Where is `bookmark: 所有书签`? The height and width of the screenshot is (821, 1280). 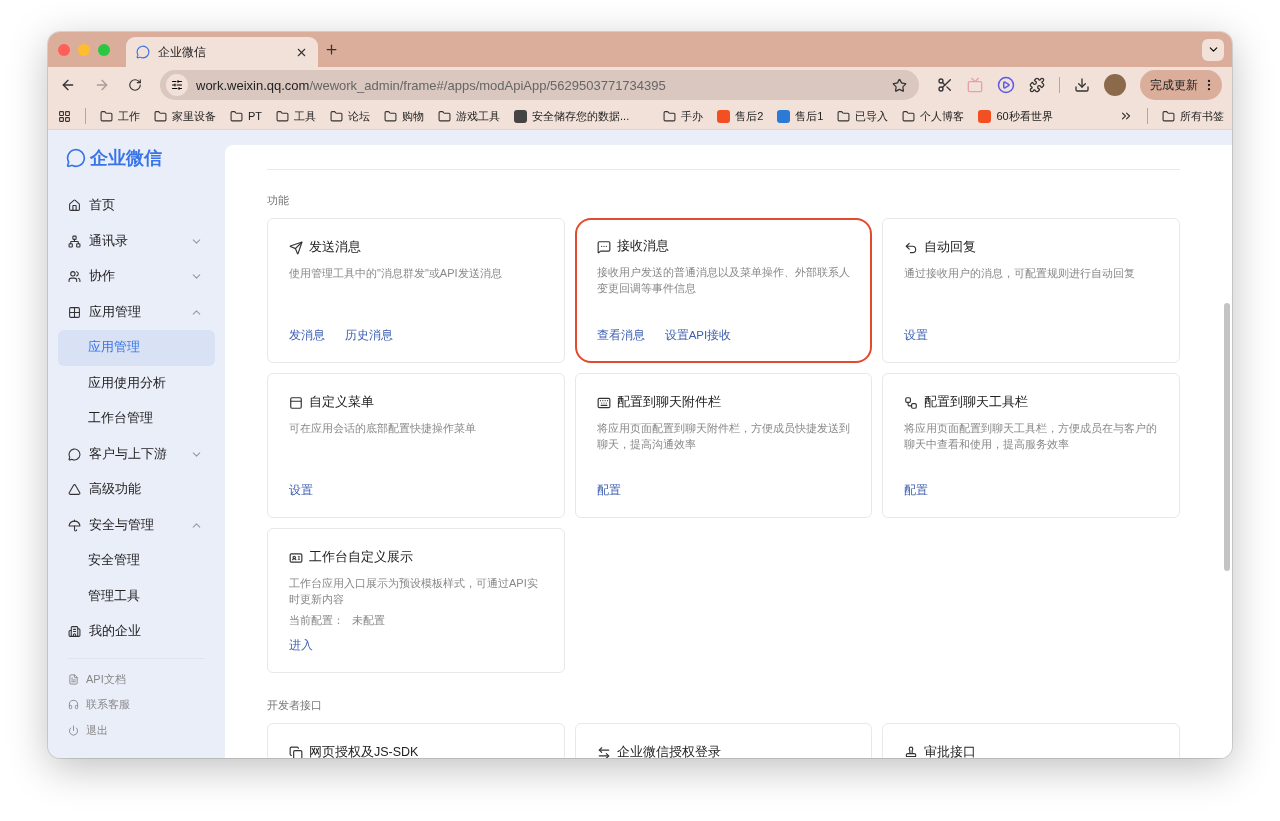
bookmark: 所有书签 is located at coordinates (1193, 116).